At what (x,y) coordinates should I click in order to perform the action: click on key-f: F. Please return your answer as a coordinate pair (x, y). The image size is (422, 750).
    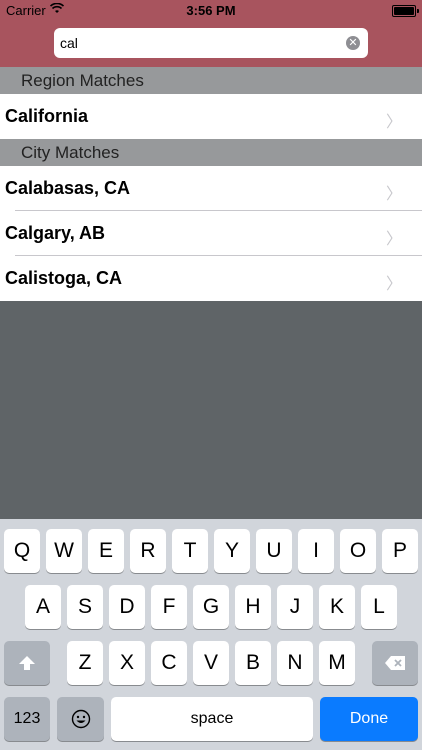
    Looking at the image, I should click on (169, 607).